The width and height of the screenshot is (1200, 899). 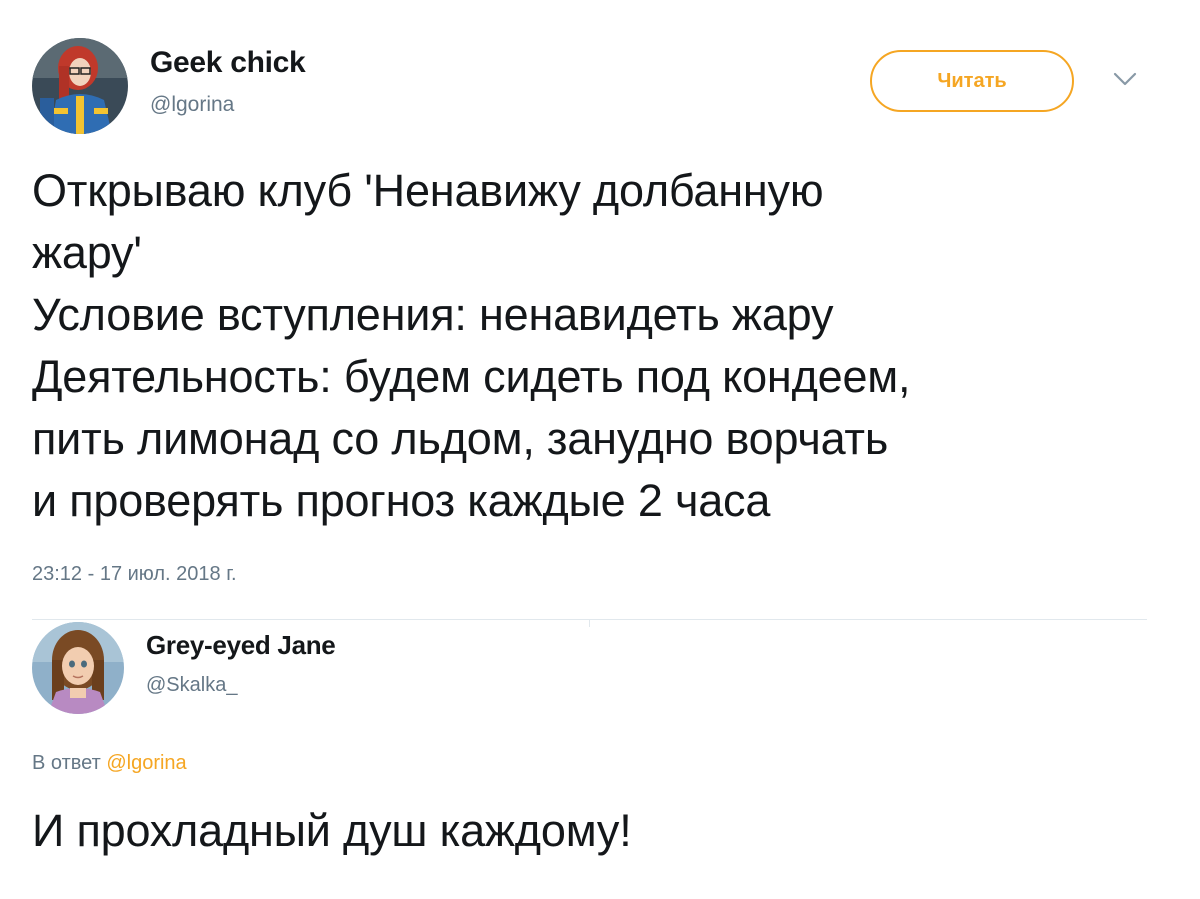 I want to click on reply-context-prefix: В ответ, so click(x=66, y=763).